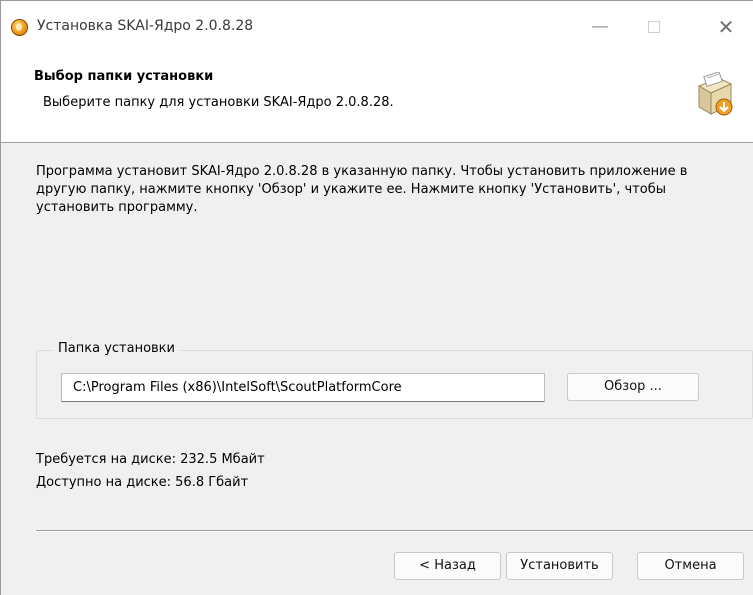  What do you see at coordinates (394, 531) in the screenshot?
I see `footer-divider` at bounding box center [394, 531].